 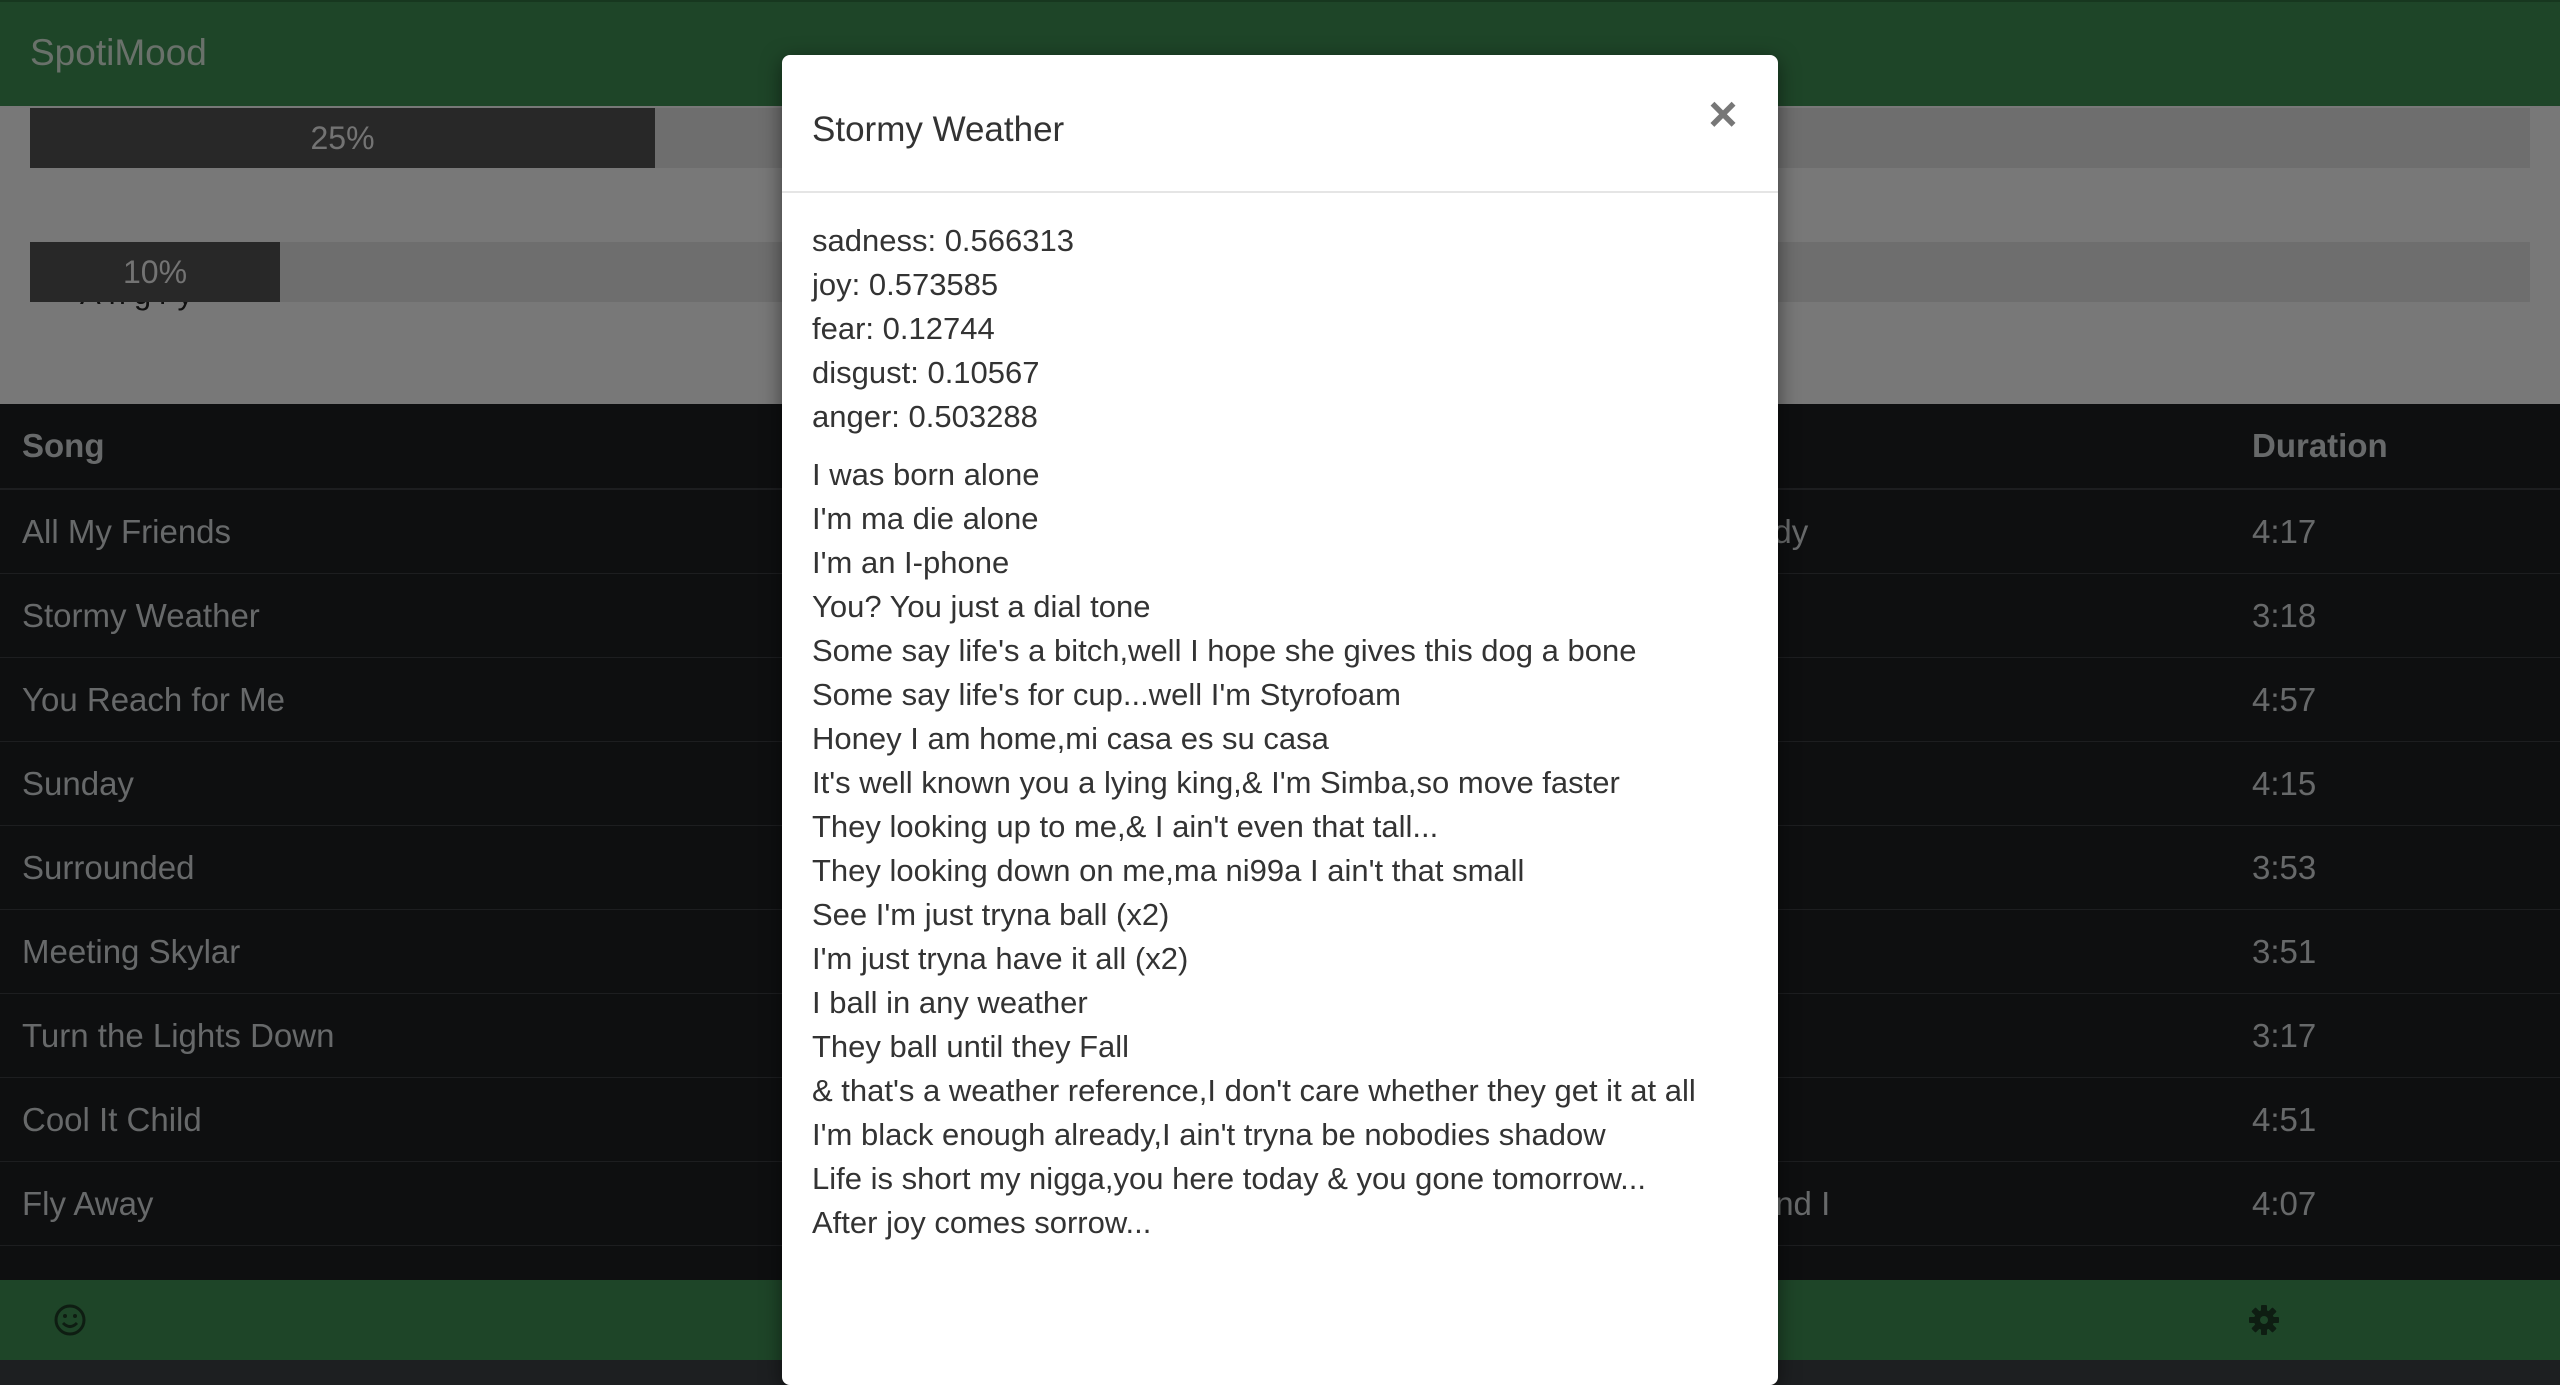 I want to click on emotion-score: fear: 0.12744, so click(x=903, y=328).